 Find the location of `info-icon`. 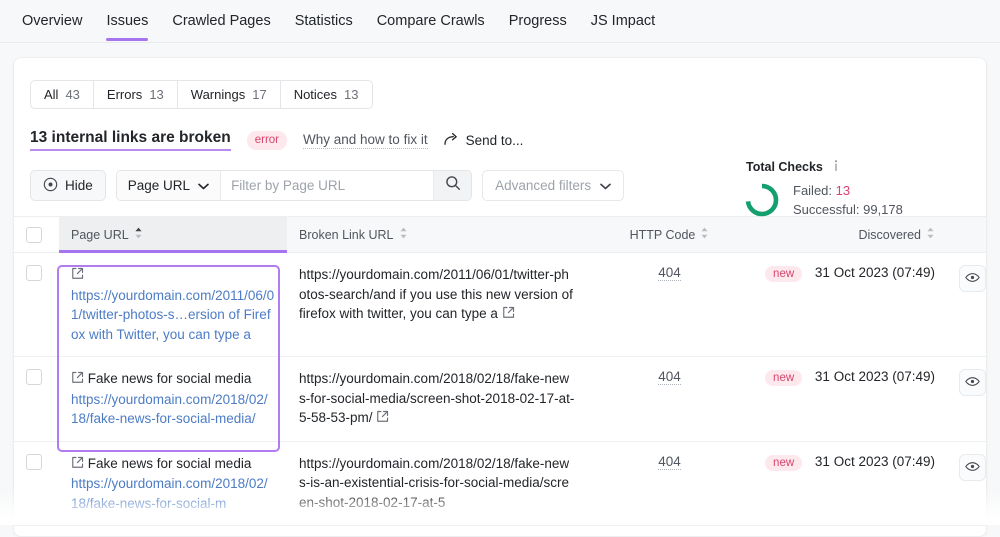

info-icon is located at coordinates (836, 167).